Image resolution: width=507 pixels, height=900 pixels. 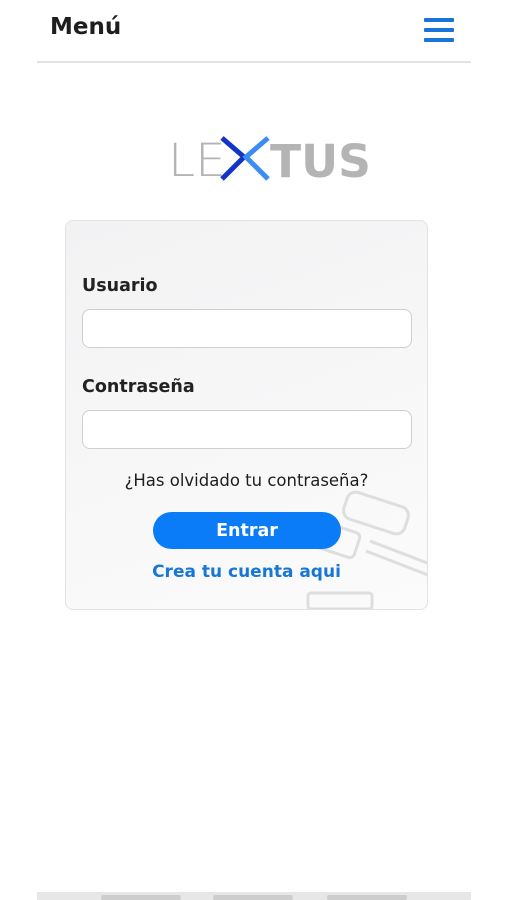 I want to click on lextus-logo: LE TUS, so click(x=269, y=160).